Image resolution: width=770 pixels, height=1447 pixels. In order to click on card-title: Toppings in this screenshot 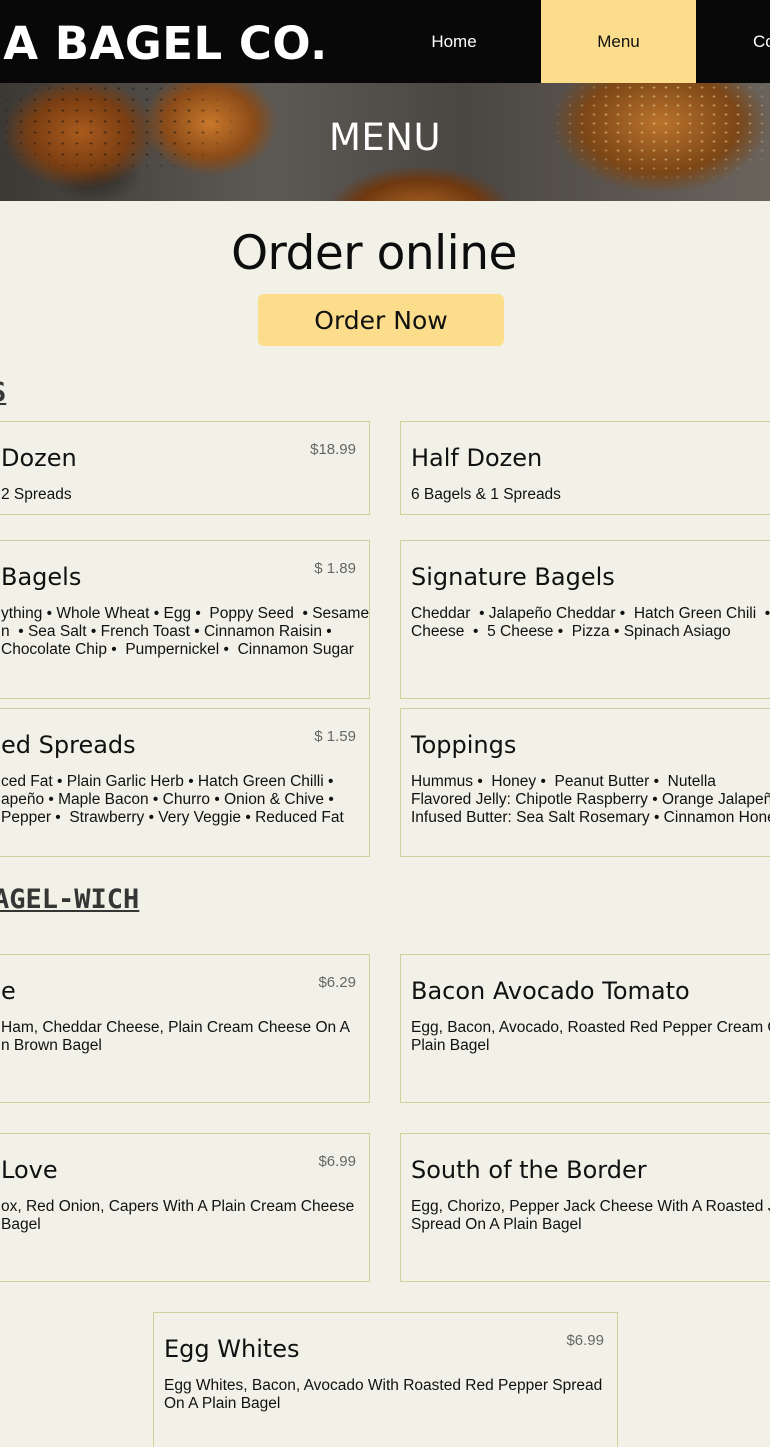, I will do `click(464, 745)`.